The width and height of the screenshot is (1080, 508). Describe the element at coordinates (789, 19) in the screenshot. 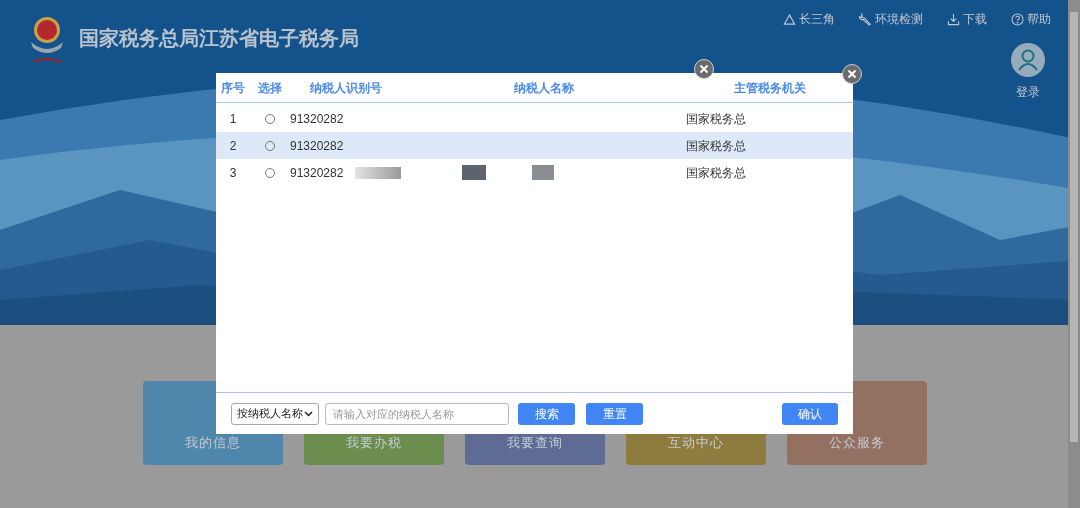

I see `triangle-icon` at that location.